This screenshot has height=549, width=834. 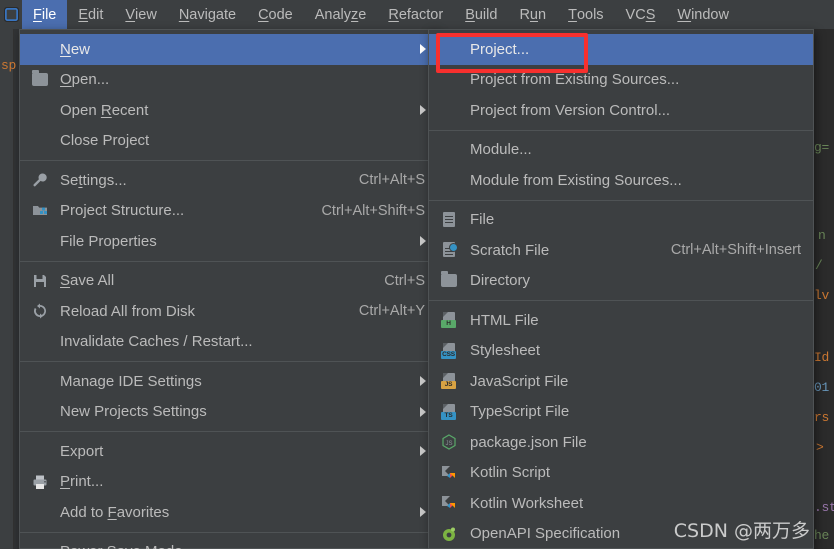 What do you see at coordinates (481, 14) in the screenshot?
I see `menubar-item-build: Build` at bounding box center [481, 14].